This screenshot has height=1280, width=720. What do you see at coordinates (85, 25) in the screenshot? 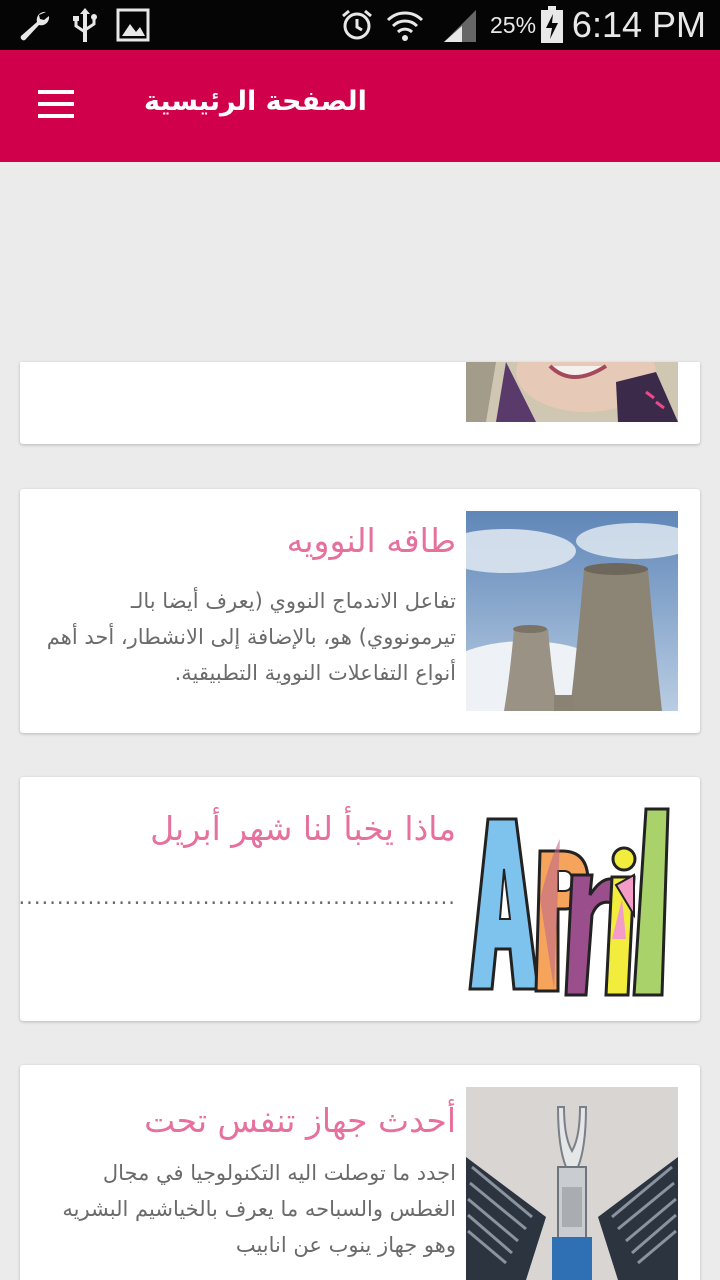
I see `usb-icon` at bounding box center [85, 25].